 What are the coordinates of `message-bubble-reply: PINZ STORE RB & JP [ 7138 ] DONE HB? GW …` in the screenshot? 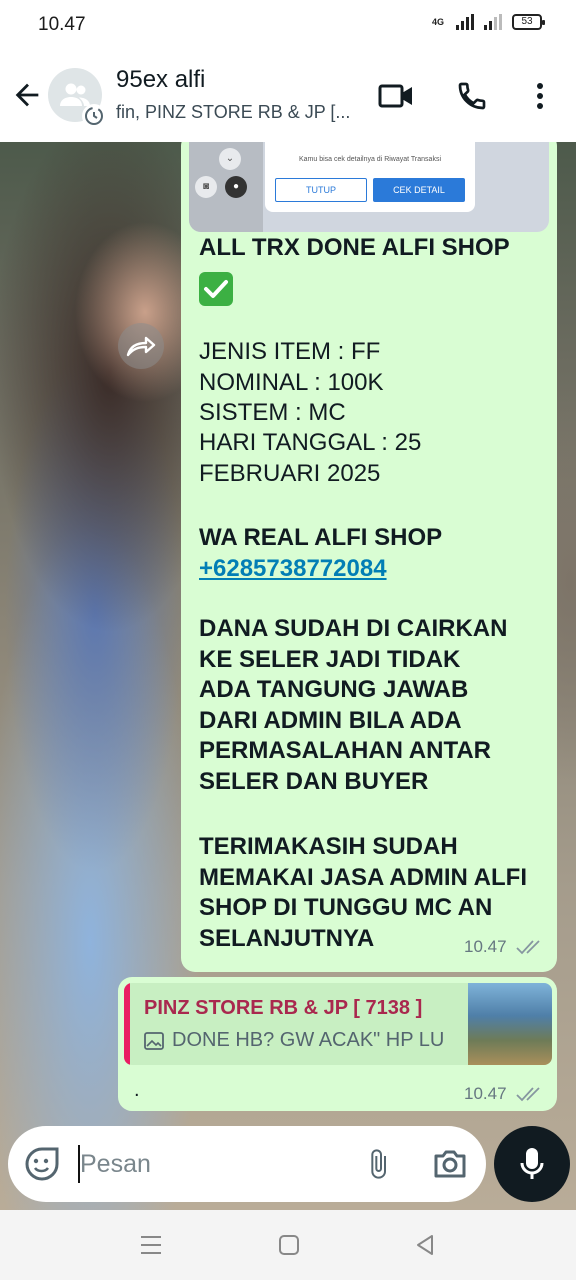 It's located at (337, 1044).